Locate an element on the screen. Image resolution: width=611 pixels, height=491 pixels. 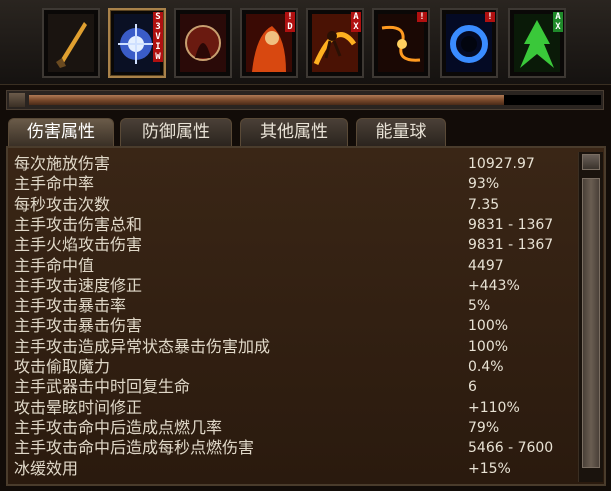
scroll-up-button is located at coordinates (591, 162).